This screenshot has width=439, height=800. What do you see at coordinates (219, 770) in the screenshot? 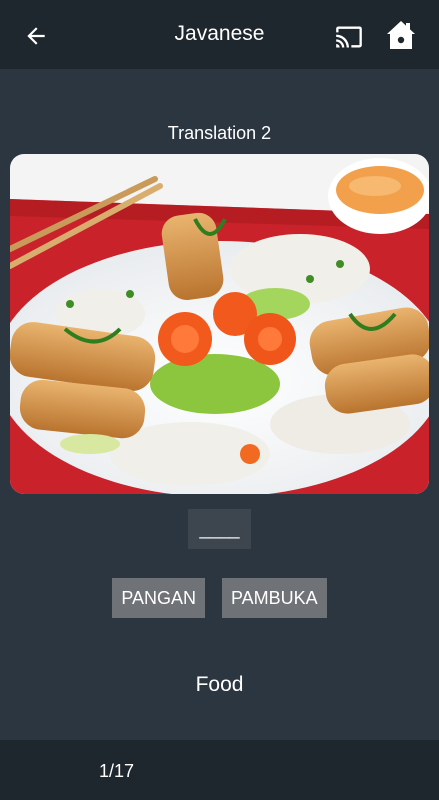
I see `bottom-bar: 1/17` at bounding box center [219, 770].